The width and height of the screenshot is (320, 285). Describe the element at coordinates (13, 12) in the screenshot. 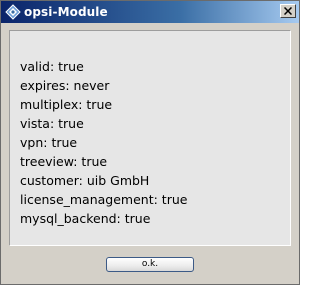

I see `opsi-diamond-icon` at that location.